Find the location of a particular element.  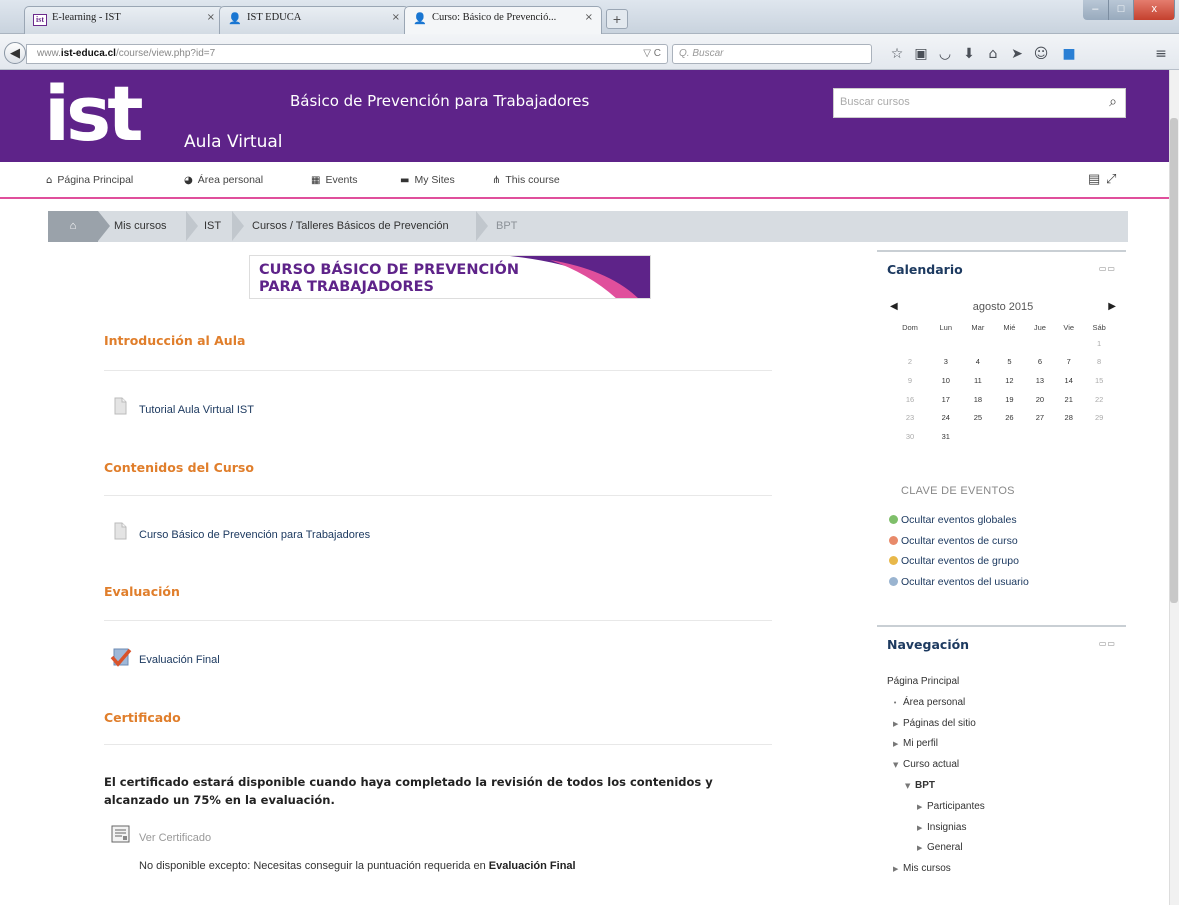

menu-item-pagina-principal: ⌂ Página Principal is located at coordinates (89, 180).